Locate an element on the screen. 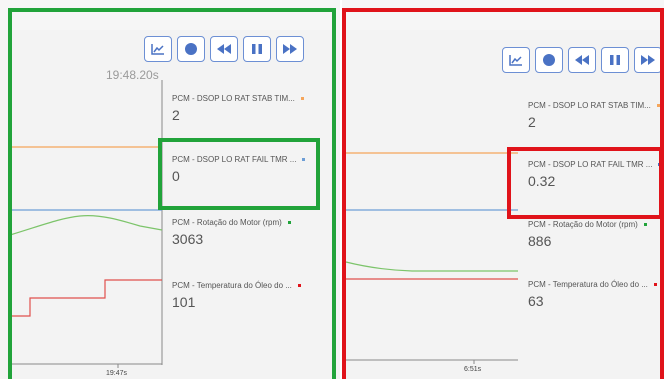  legend-value: 63 is located at coordinates (536, 301).